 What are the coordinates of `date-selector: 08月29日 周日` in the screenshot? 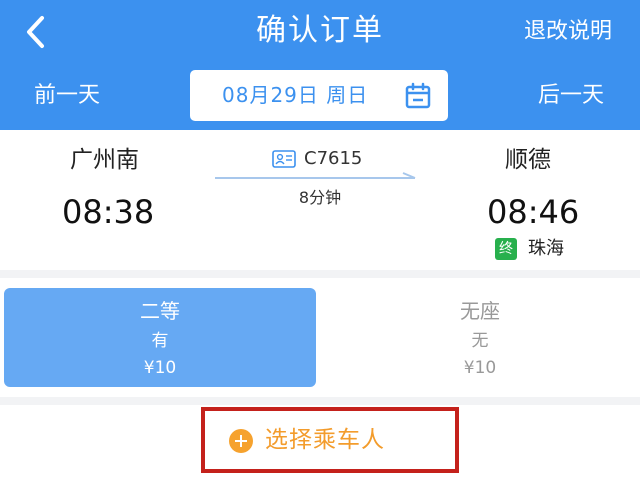 It's located at (319, 95).